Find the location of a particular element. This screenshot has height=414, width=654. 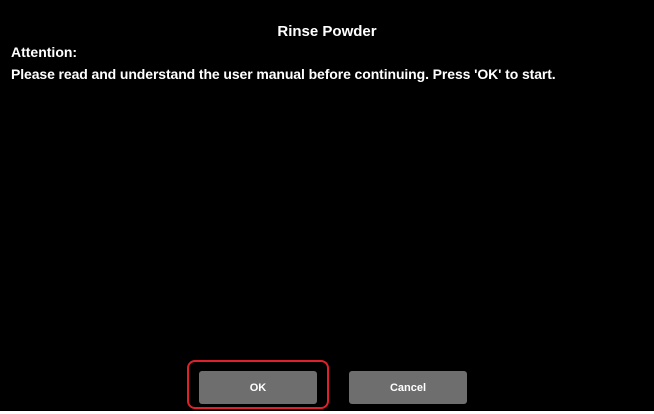

ok-button: OK is located at coordinates (258, 387).